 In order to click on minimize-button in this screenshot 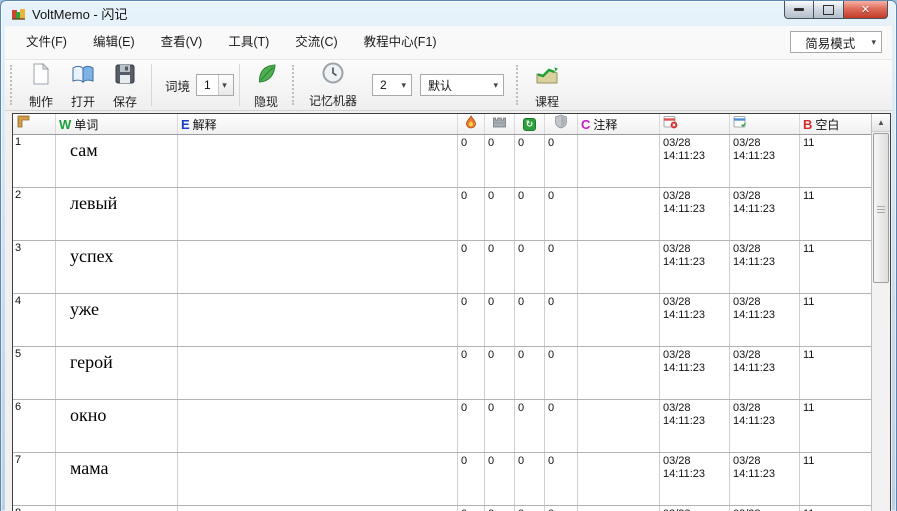, I will do `click(799, 10)`.